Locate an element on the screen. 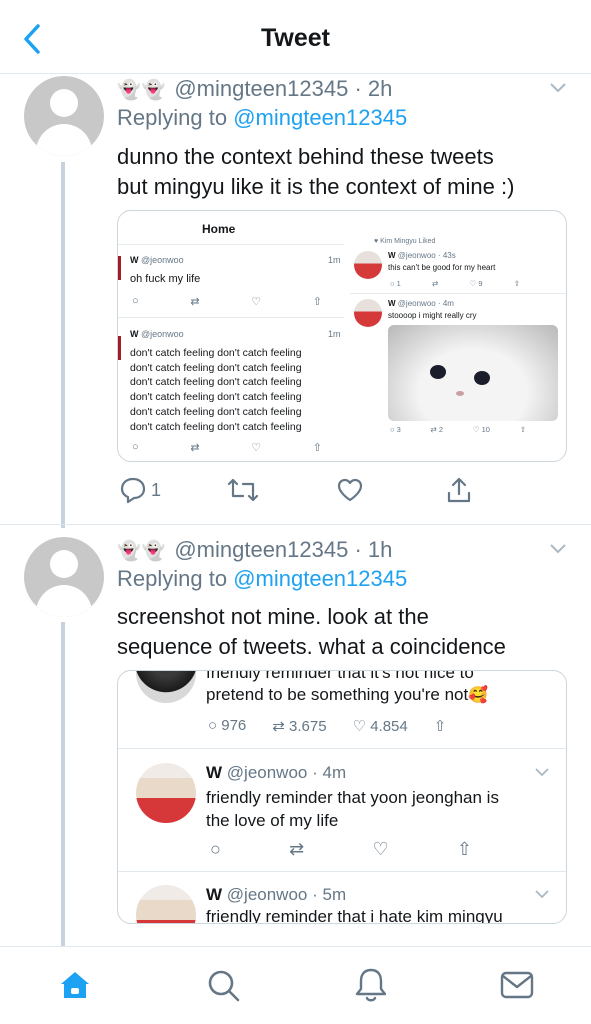 This screenshot has width=591, height=1024. reply-icon is located at coordinates (133, 490).